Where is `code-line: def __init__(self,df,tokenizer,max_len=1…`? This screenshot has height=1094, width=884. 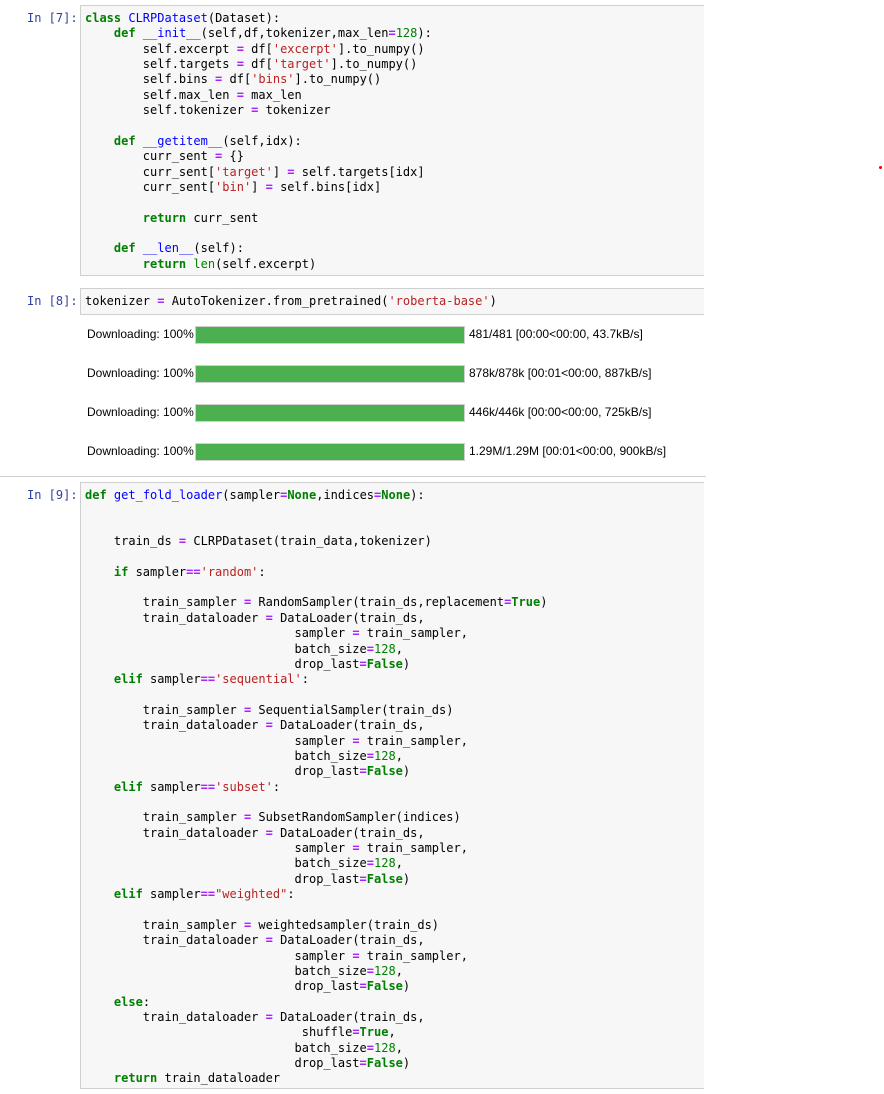
code-line: def __init__(self,df,tokenizer,max_len=1… is located at coordinates (272, 33).